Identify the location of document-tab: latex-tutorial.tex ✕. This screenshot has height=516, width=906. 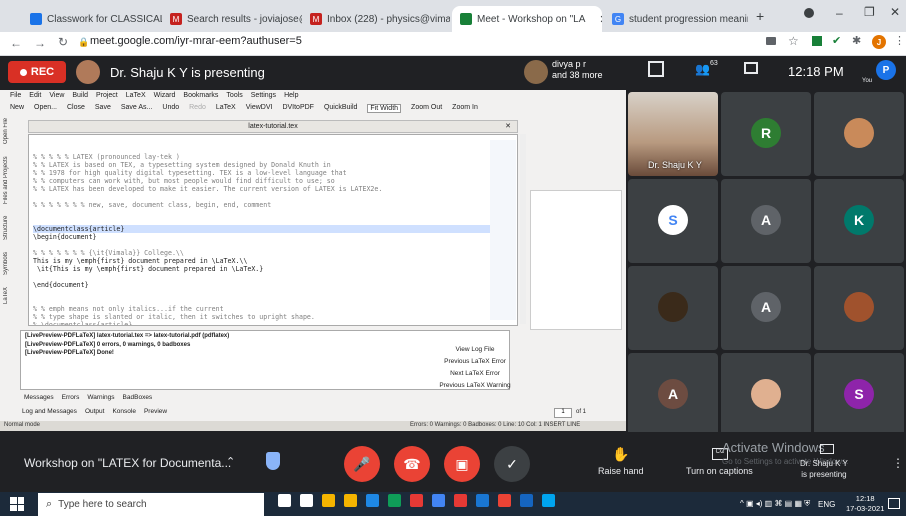
(273, 126).